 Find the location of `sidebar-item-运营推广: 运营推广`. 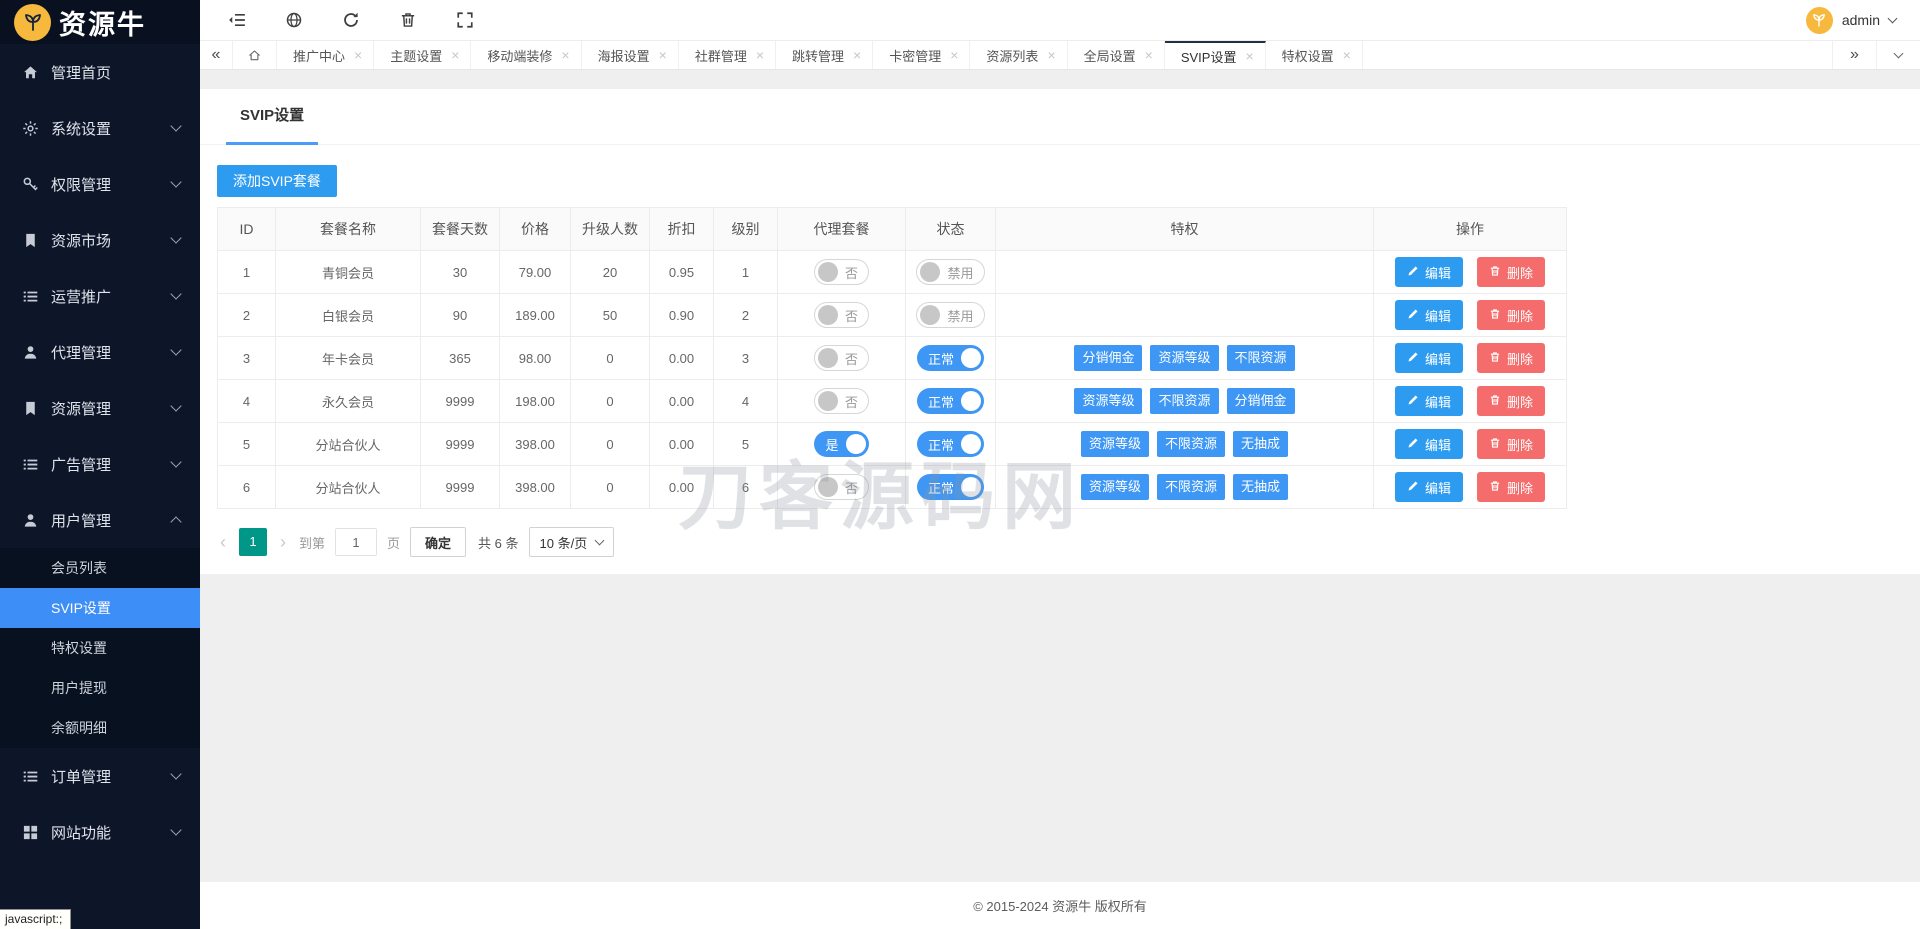

sidebar-item-运营推广: 运营推广 is located at coordinates (100, 296).